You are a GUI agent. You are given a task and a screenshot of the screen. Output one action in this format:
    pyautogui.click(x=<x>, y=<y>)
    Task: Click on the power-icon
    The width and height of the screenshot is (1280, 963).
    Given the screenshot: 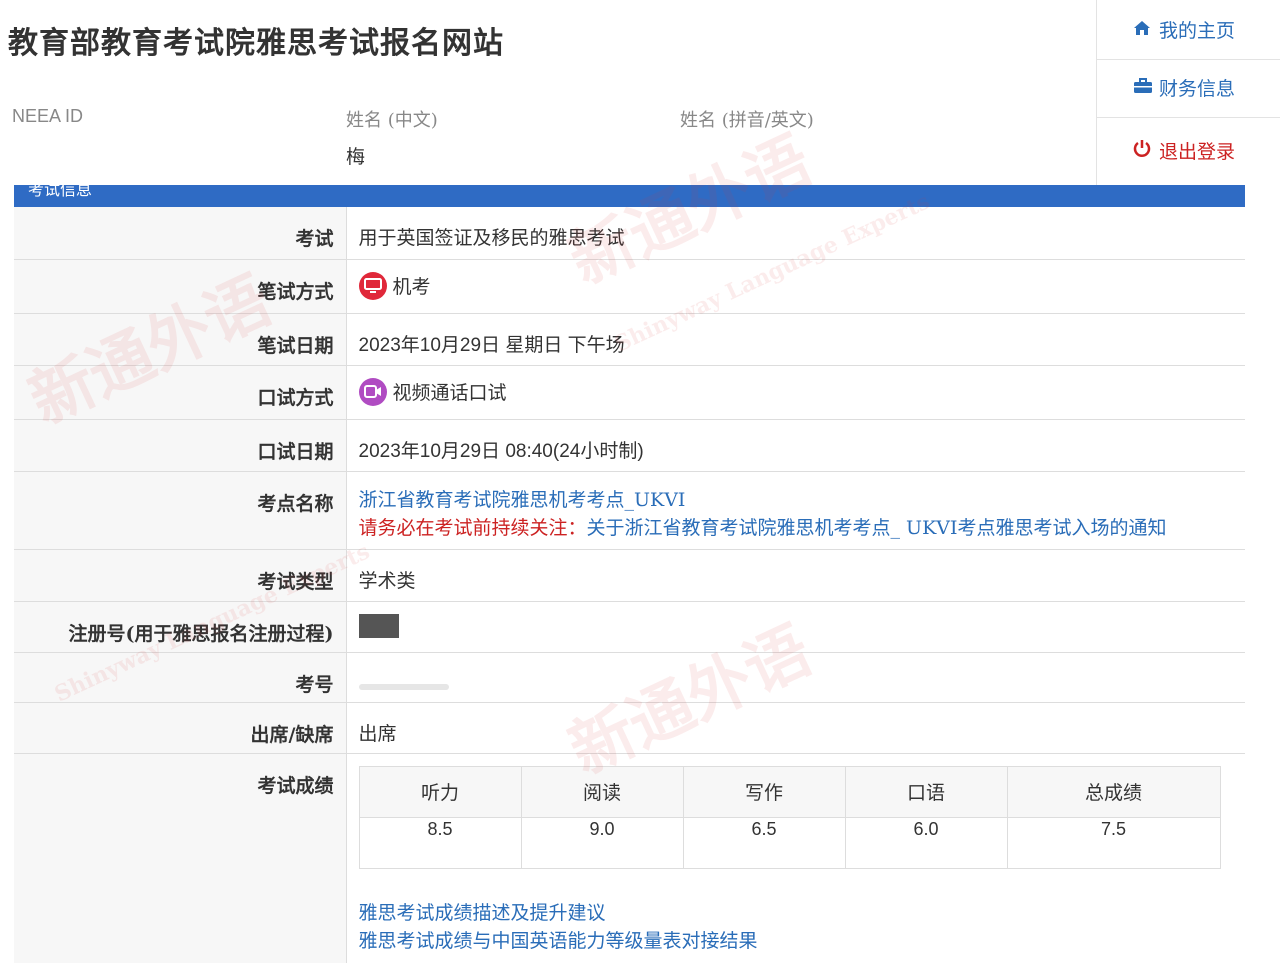 What is the action you would take?
    pyautogui.click(x=1144, y=150)
    